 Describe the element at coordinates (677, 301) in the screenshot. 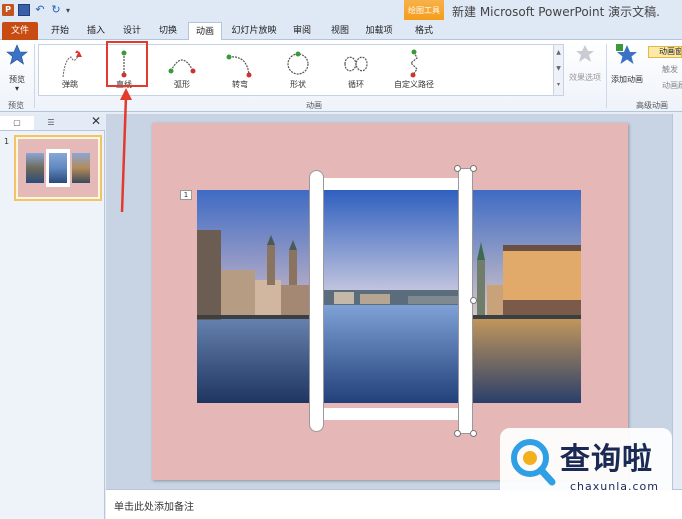

I see `vertical-scrollbar` at that location.